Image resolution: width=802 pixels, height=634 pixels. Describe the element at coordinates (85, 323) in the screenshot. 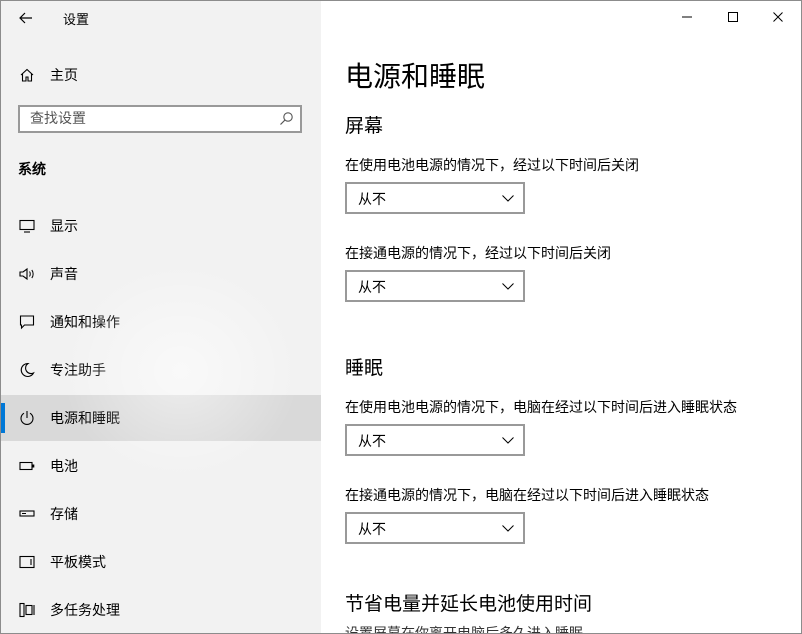

I see `sidebar-item-label: 通知和操作` at that location.